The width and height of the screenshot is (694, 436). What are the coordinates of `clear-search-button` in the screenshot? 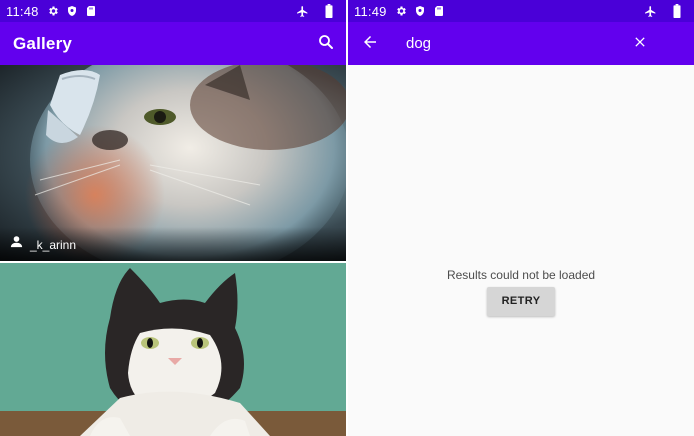 It's located at (640, 44).